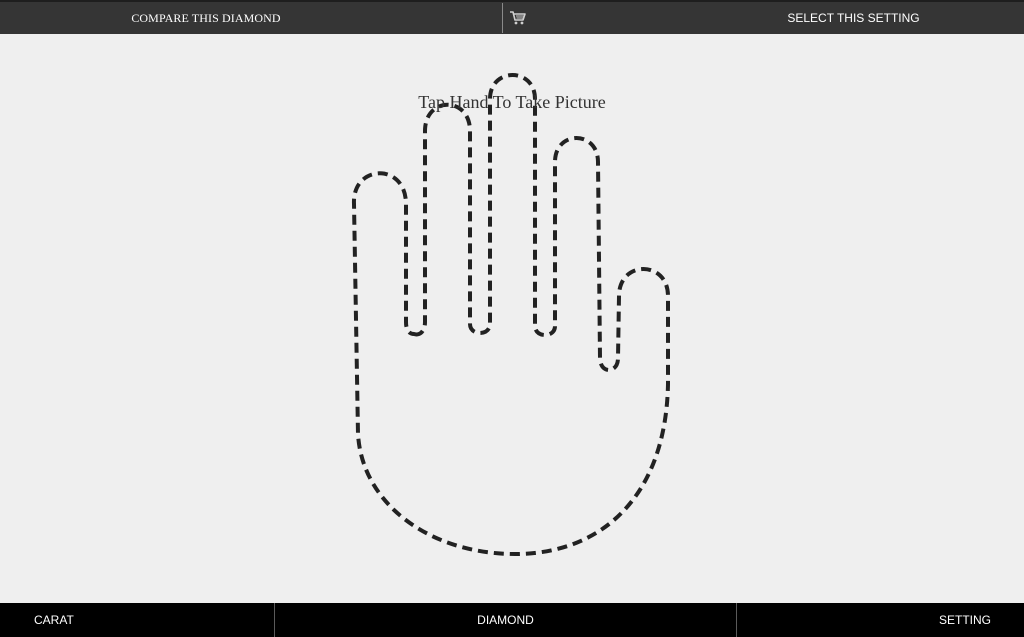 The image size is (1024, 637). I want to click on compare-diamond-button: COMPARE THIS DIAMOND, so click(251, 18).